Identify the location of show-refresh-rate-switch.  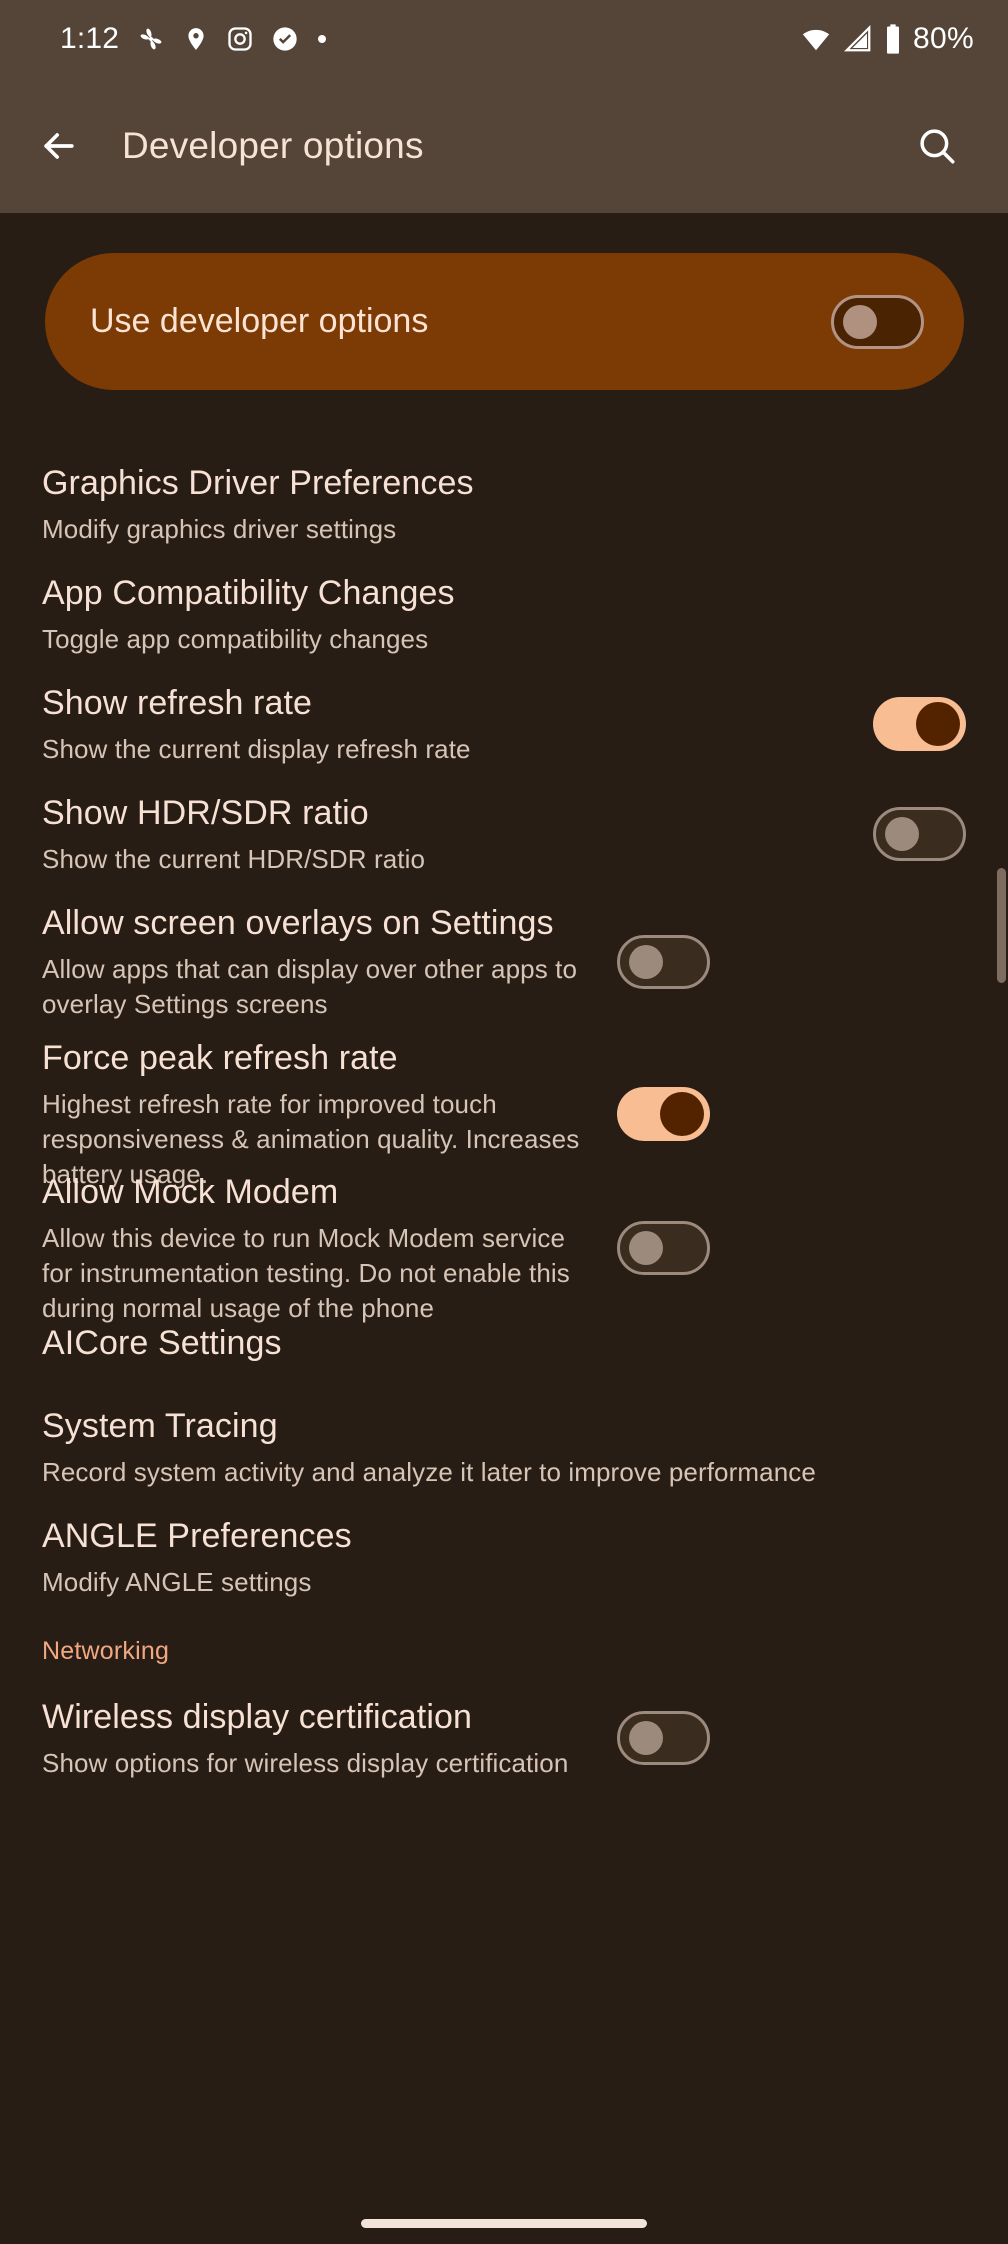
(919, 724).